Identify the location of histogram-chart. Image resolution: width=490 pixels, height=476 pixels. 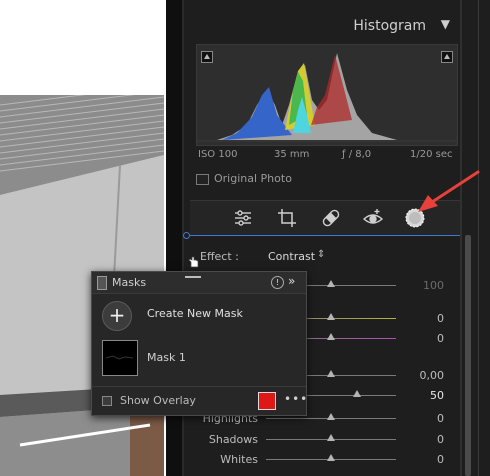
(327, 95).